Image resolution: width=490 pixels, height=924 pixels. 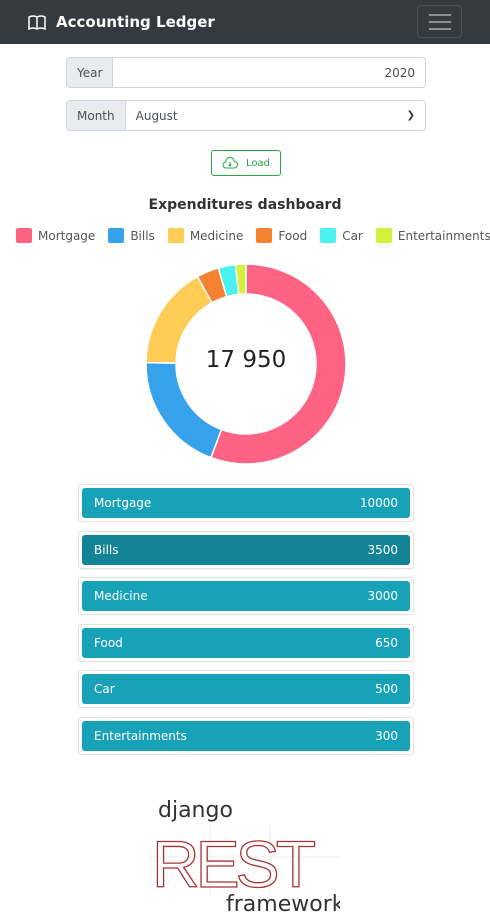 I want to click on expenditure-item: Food 650, so click(x=246, y=642).